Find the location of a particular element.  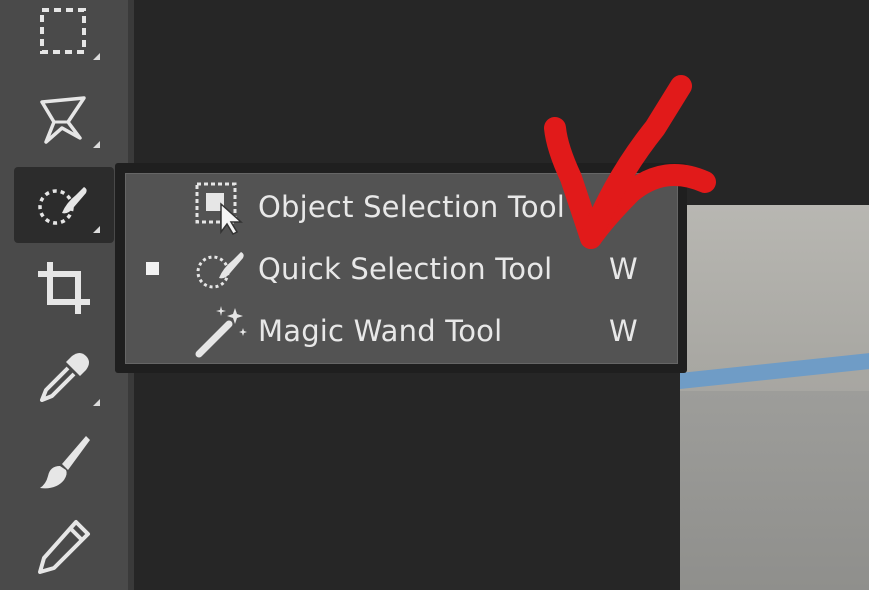

tools-panel is located at coordinates (64, 295).